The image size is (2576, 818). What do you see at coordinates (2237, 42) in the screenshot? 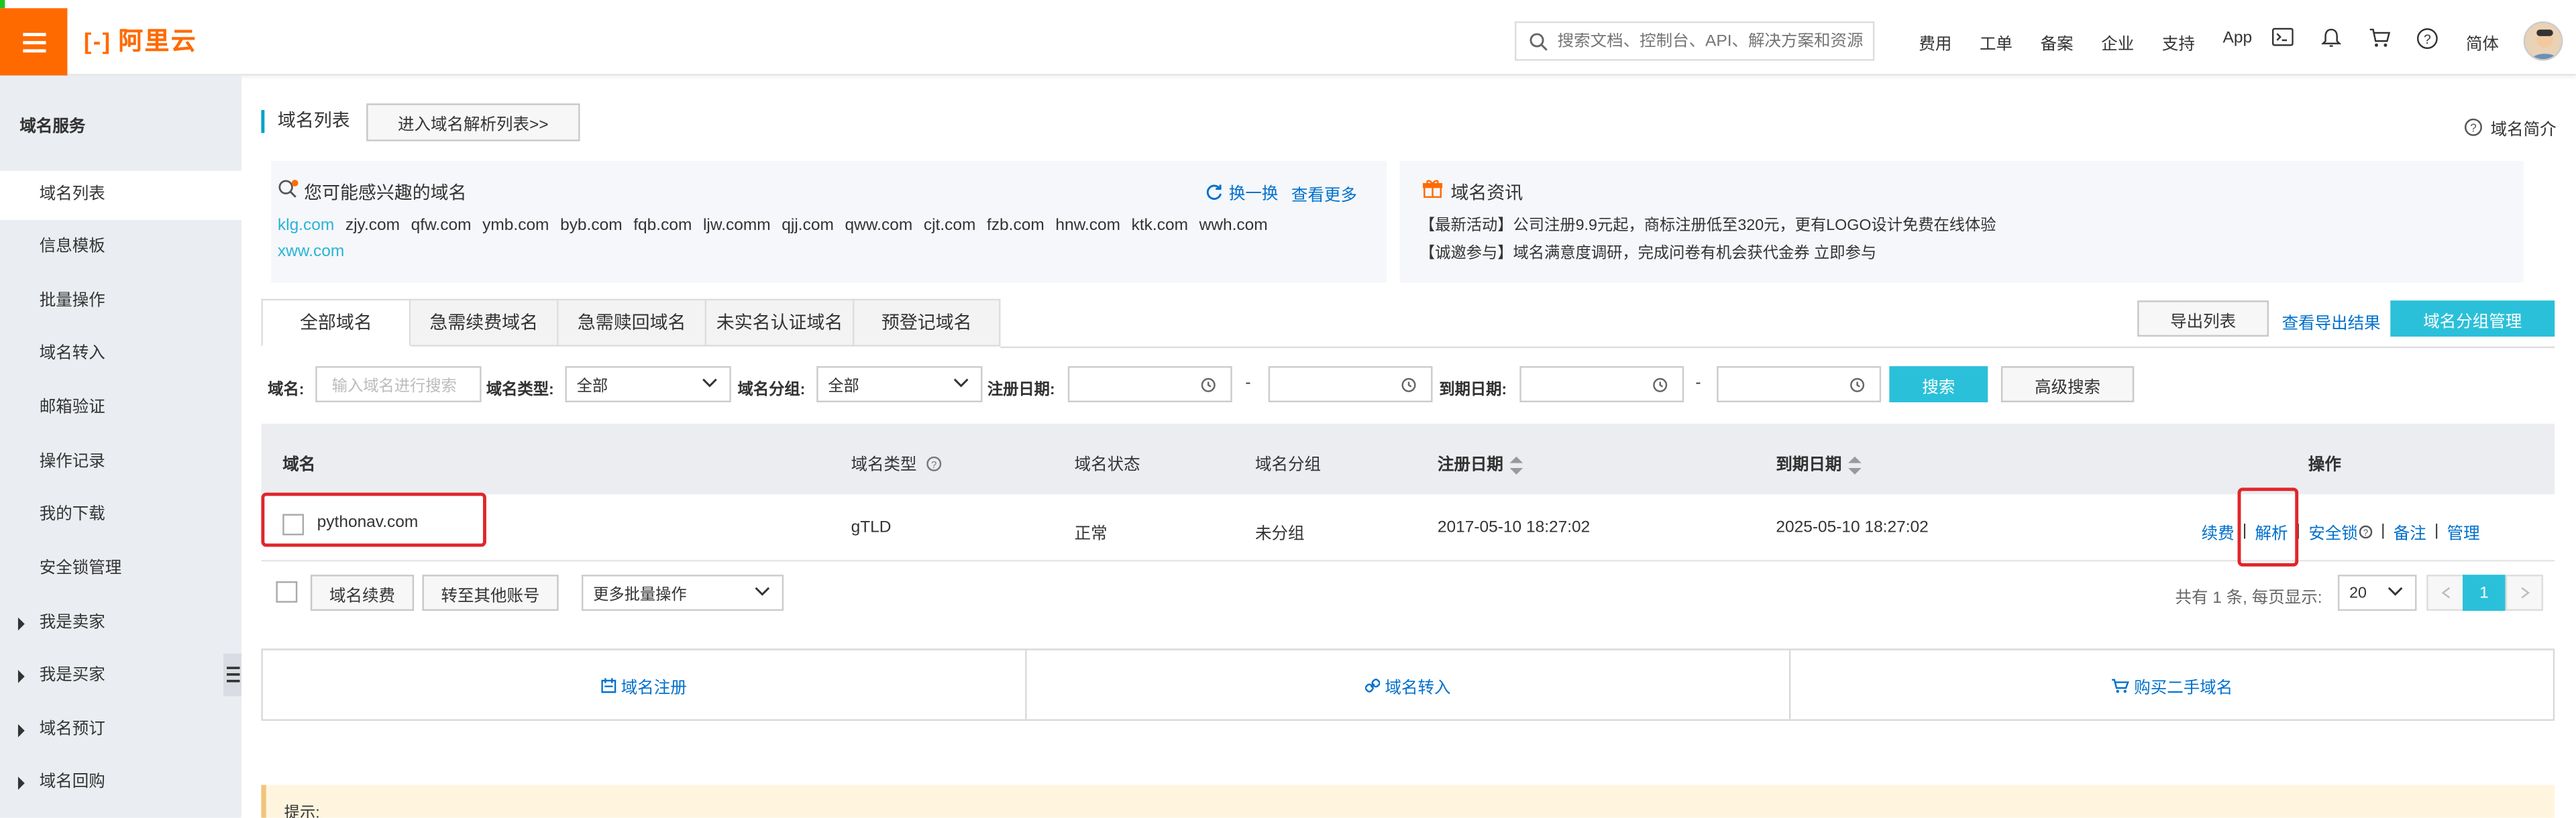
I see `nav-app: App` at bounding box center [2237, 42].